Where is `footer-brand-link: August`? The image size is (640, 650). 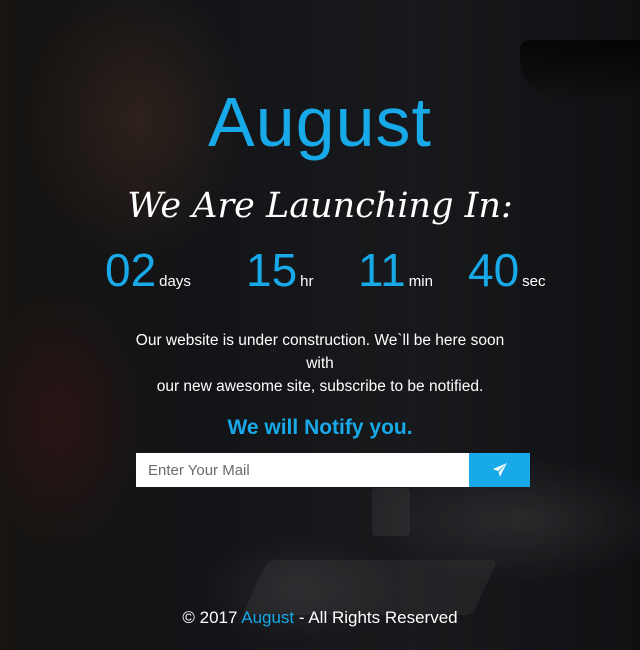 footer-brand-link: August is located at coordinates (267, 617).